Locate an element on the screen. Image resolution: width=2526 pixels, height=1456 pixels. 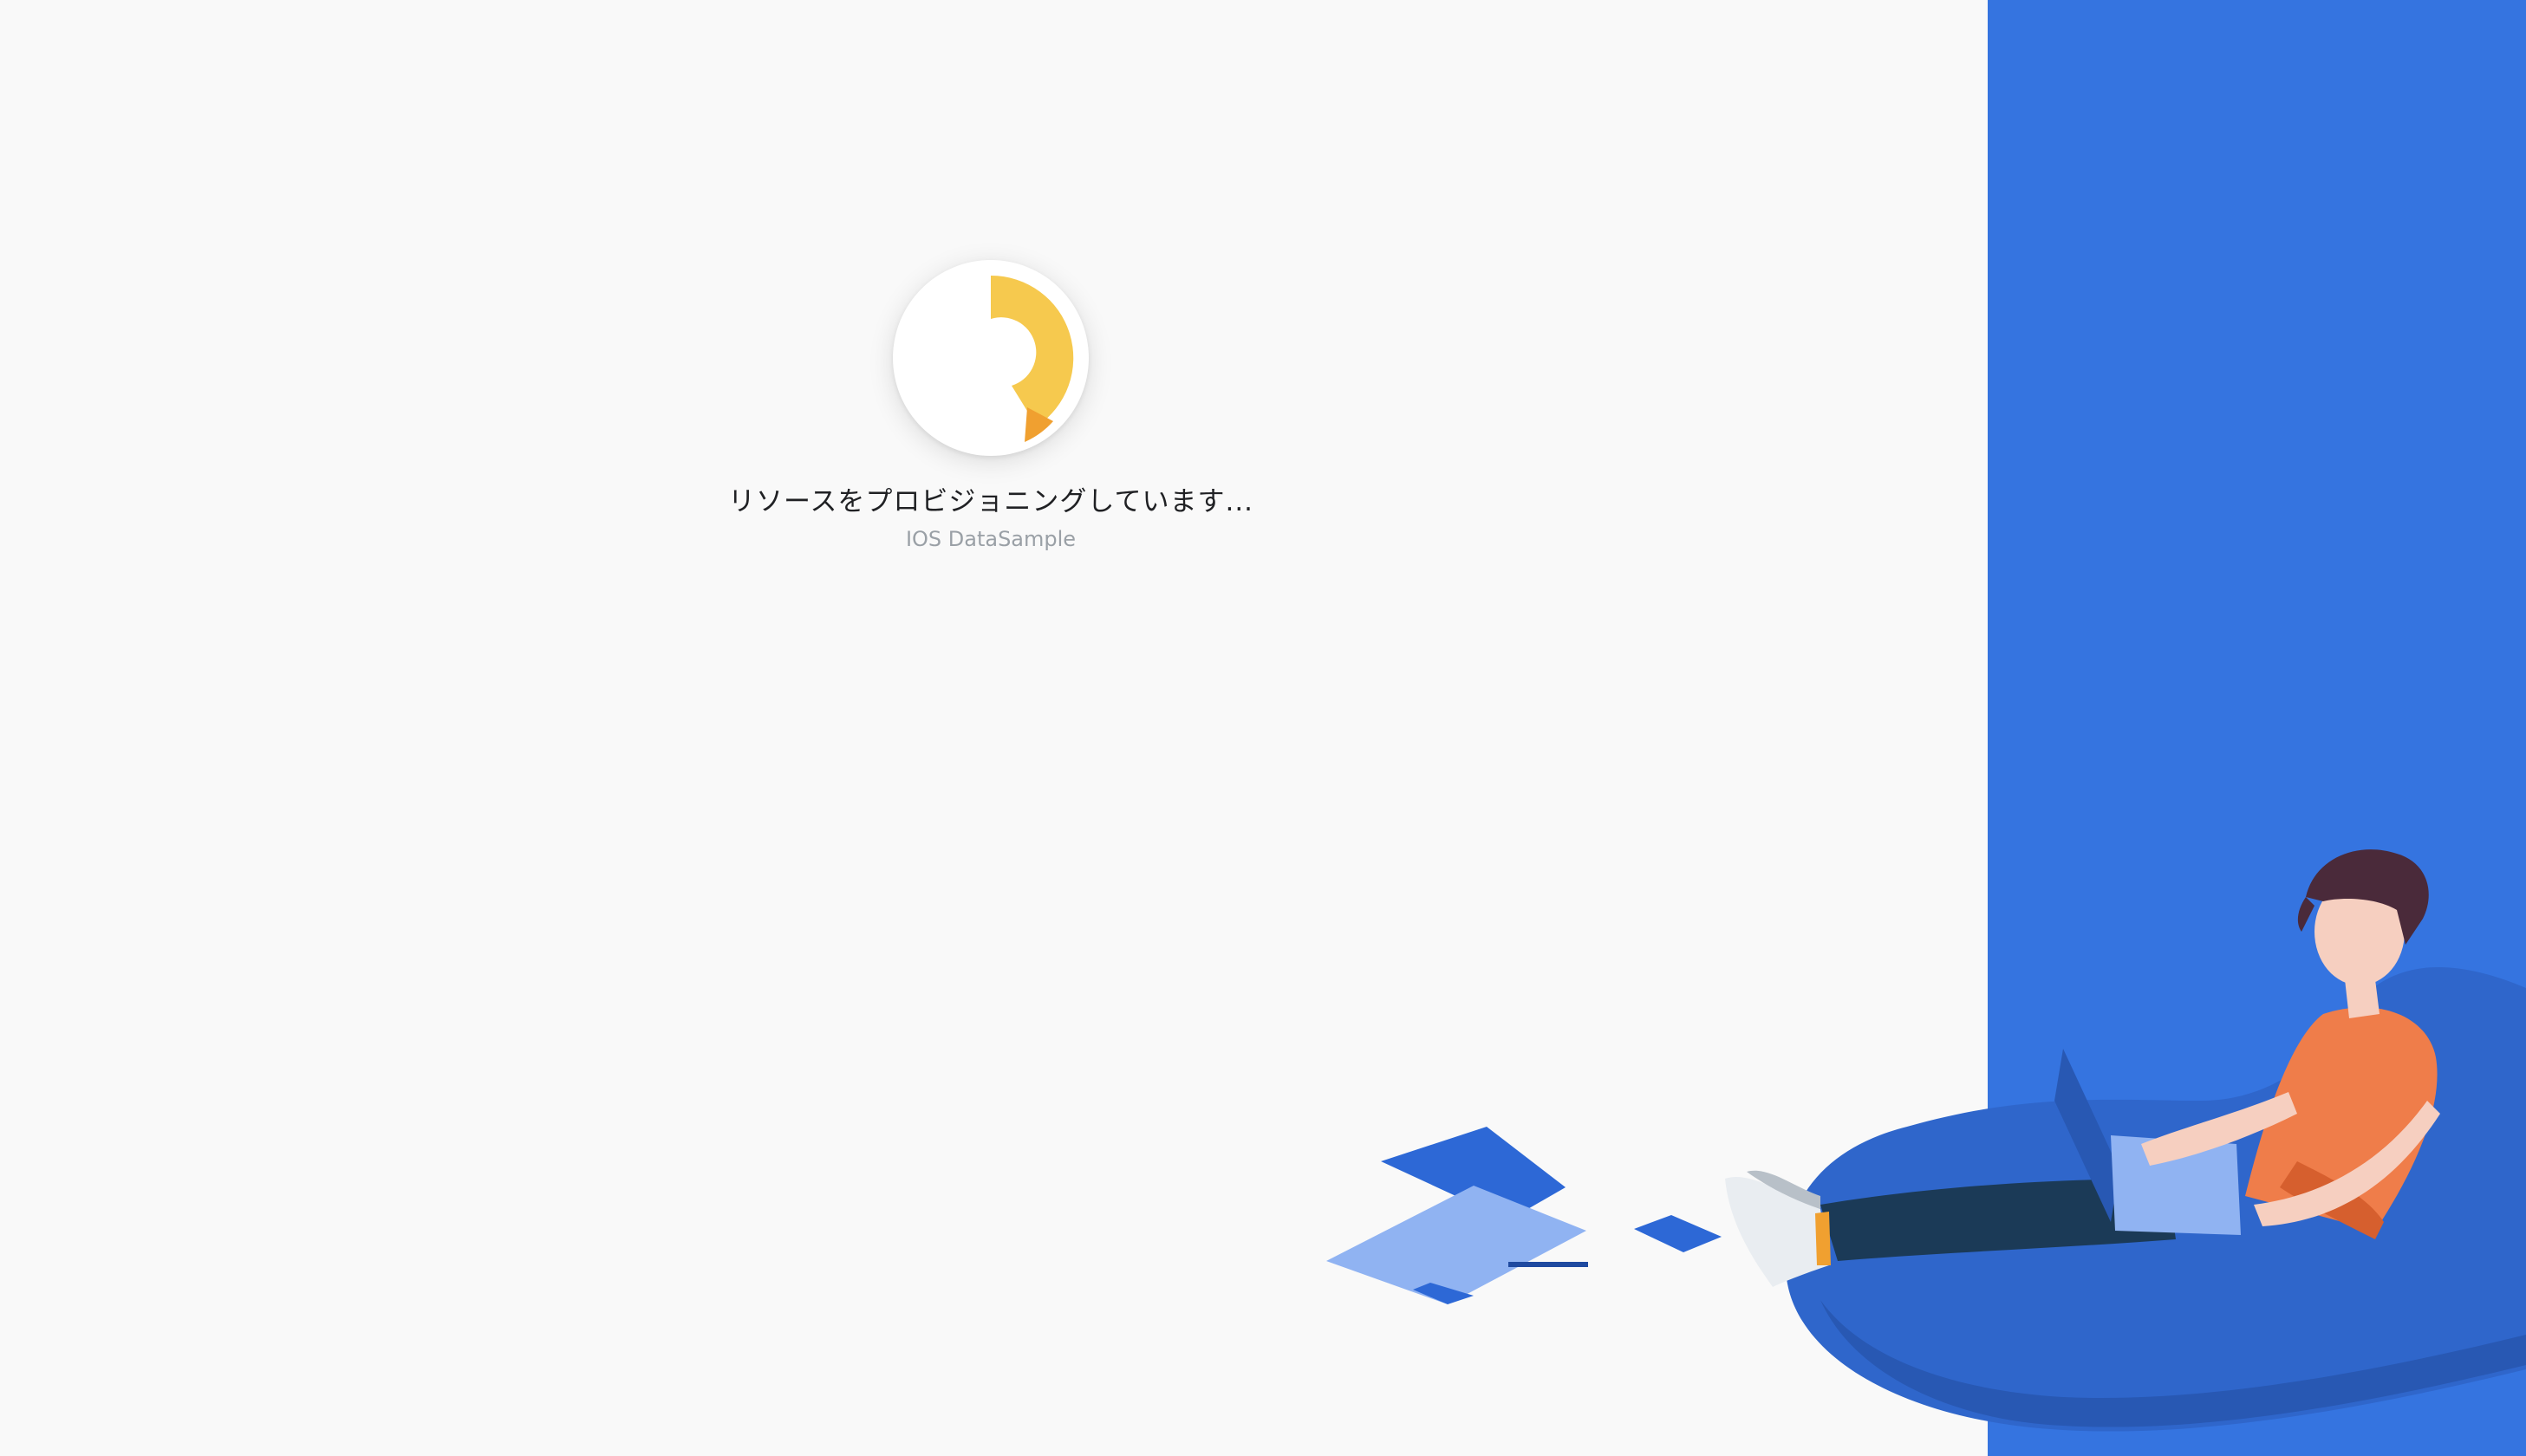
project-name: IOS DataSample is located at coordinates (991, 539).